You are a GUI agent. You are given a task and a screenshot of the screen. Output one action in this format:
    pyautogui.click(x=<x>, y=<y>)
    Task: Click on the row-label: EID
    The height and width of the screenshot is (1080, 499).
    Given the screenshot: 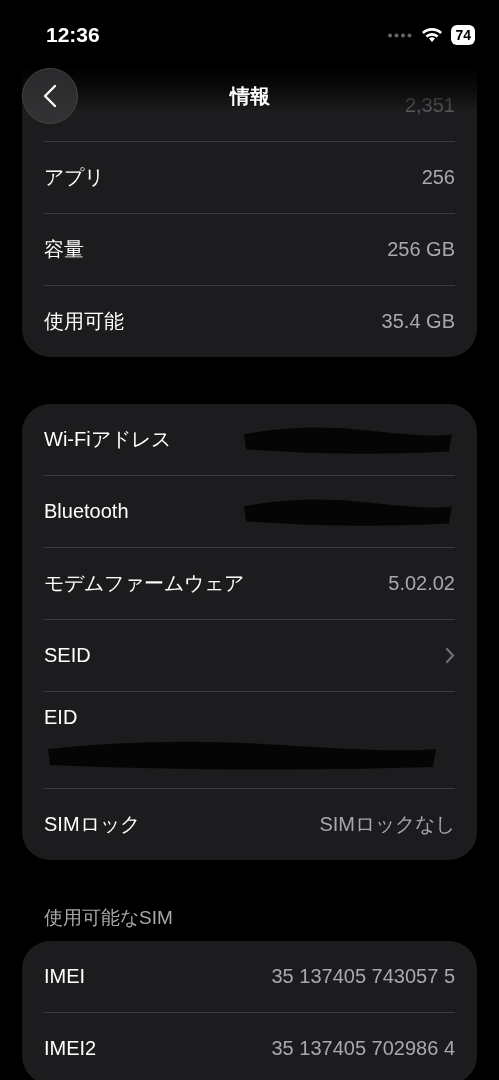 What is the action you would take?
    pyautogui.click(x=61, y=717)
    